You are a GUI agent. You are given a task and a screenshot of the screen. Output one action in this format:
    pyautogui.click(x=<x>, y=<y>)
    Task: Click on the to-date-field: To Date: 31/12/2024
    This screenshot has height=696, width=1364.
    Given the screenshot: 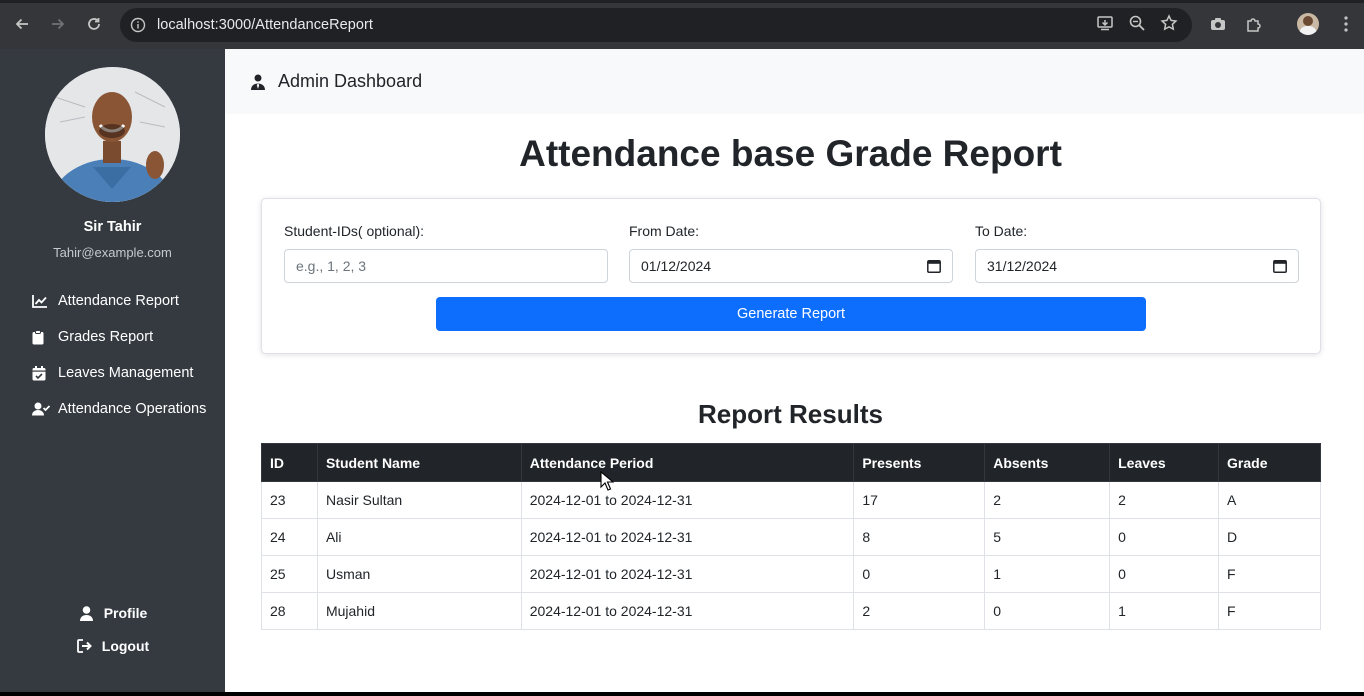 What is the action you would take?
    pyautogui.click(x=1137, y=253)
    